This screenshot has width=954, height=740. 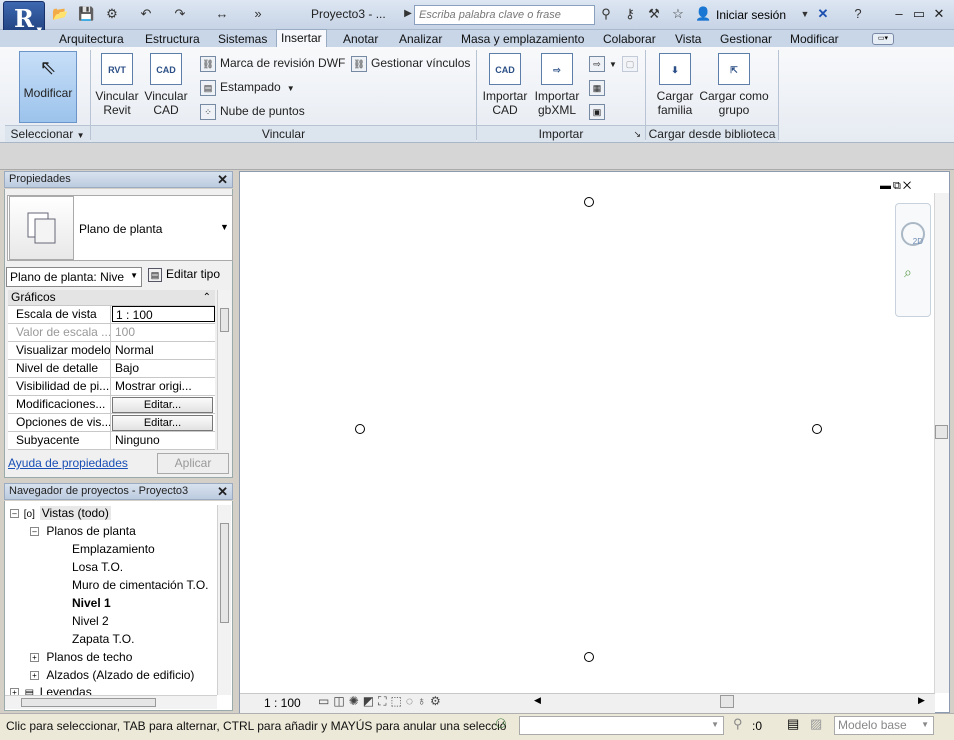 I want to click on editable-only-icon: ▤, so click(x=793, y=724).